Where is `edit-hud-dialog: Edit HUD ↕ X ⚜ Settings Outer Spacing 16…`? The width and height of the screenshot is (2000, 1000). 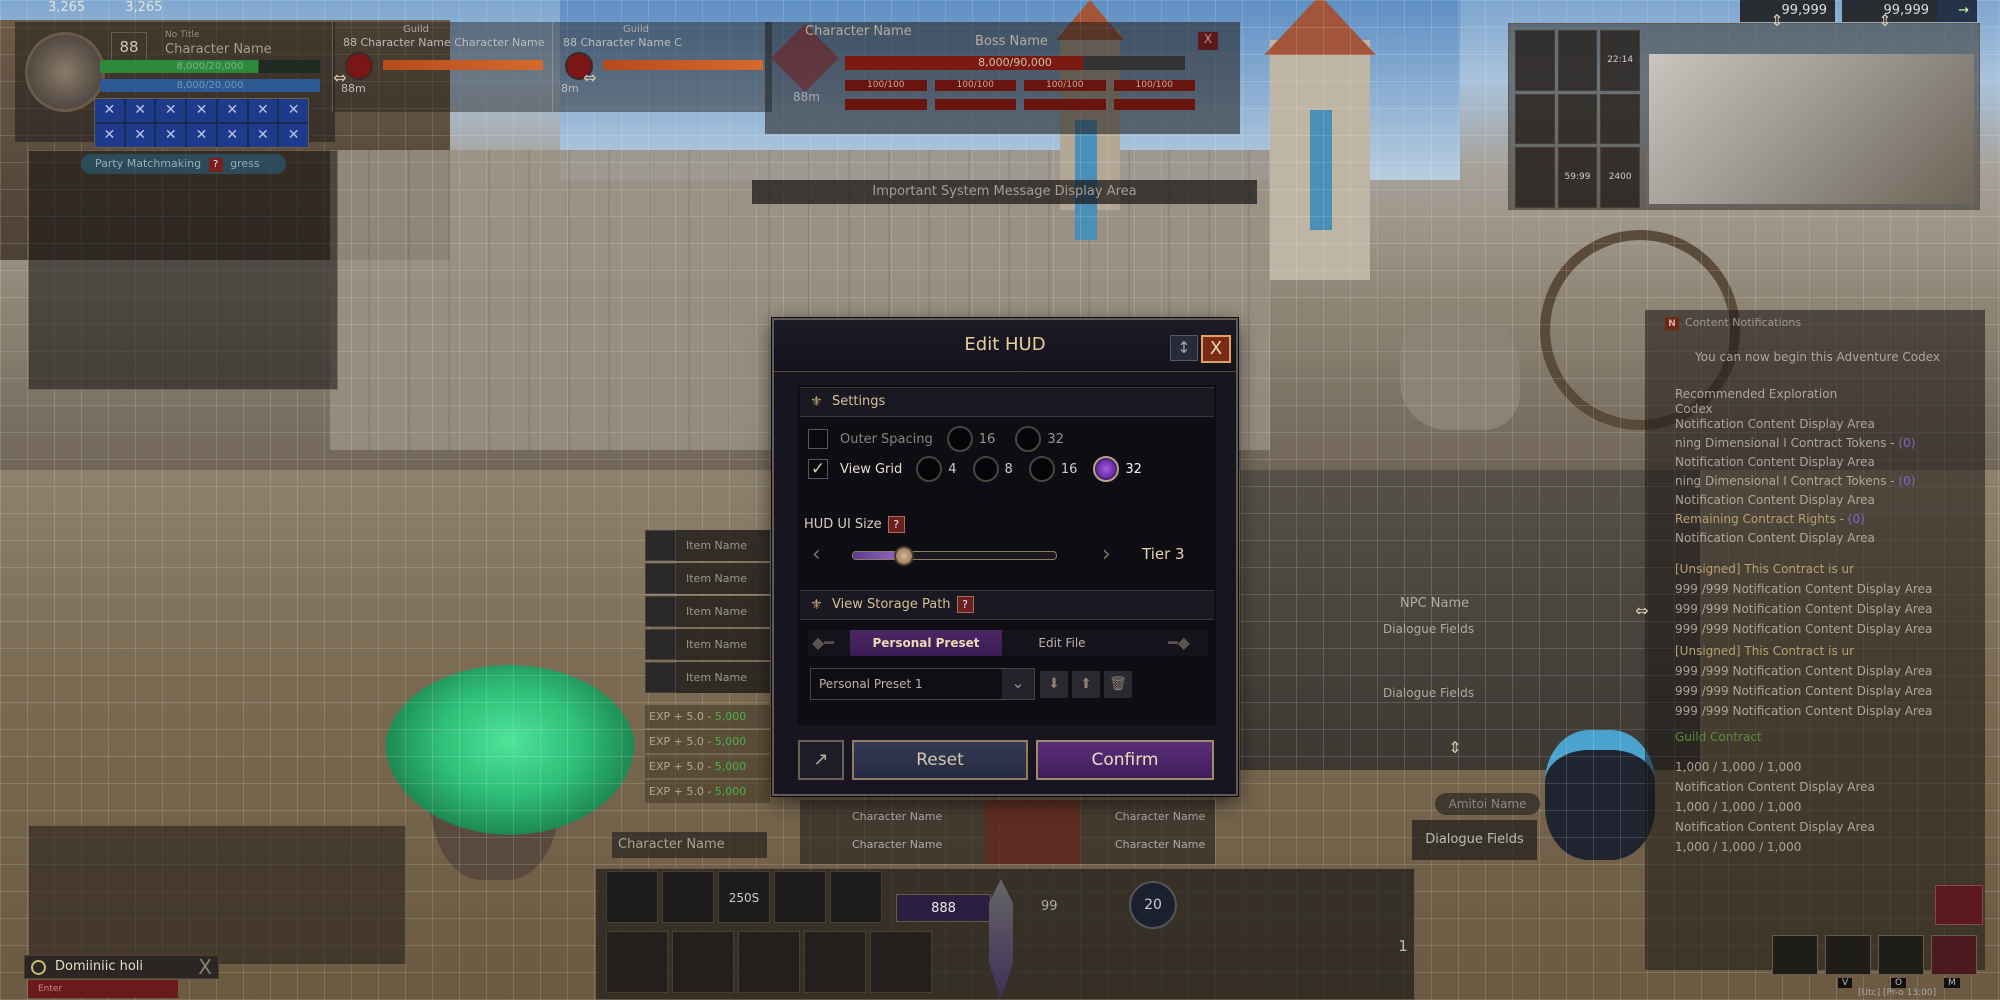 edit-hud-dialog: Edit HUD ↕ X ⚜ Settings Outer Spacing 16… is located at coordinates (1005, 557).